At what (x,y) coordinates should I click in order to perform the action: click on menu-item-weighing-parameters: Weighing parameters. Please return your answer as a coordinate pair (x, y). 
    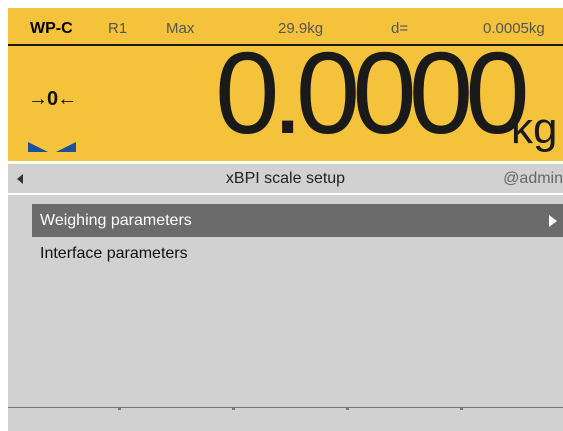
    Looking at the image, I should click on (297, 220).